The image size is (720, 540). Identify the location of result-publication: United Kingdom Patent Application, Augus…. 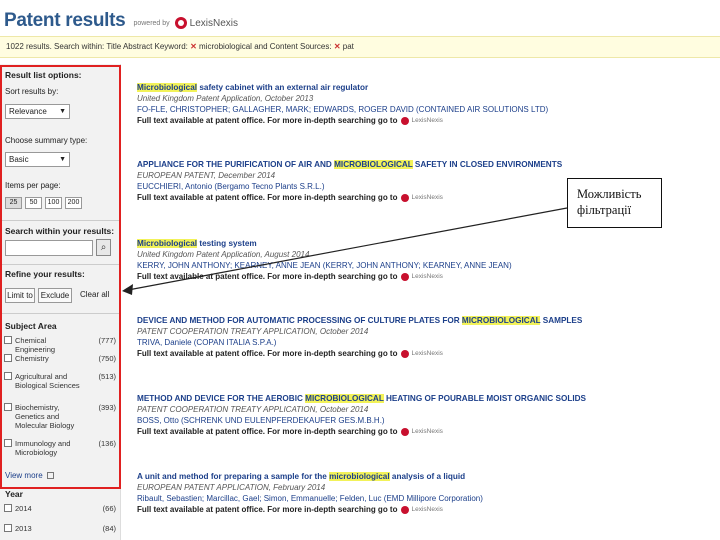
(223, 254).